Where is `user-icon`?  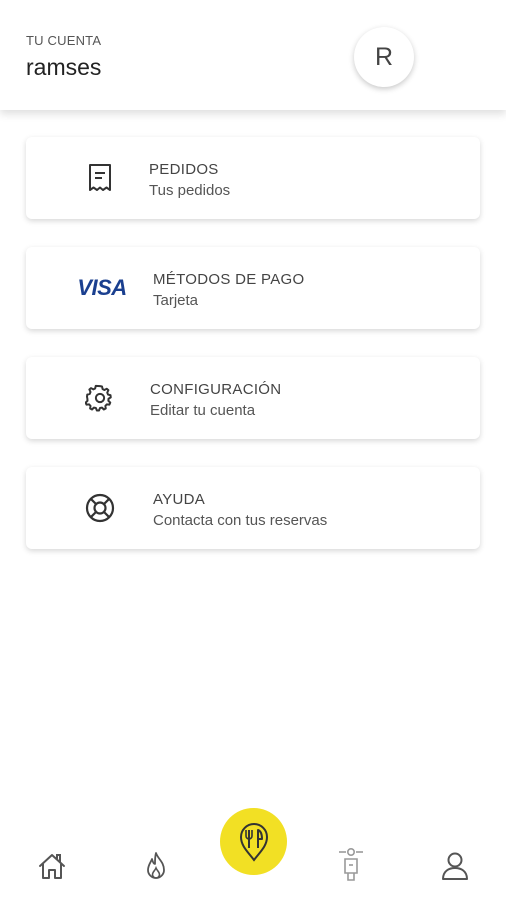 user-icon is located at coordinates (455, 866).